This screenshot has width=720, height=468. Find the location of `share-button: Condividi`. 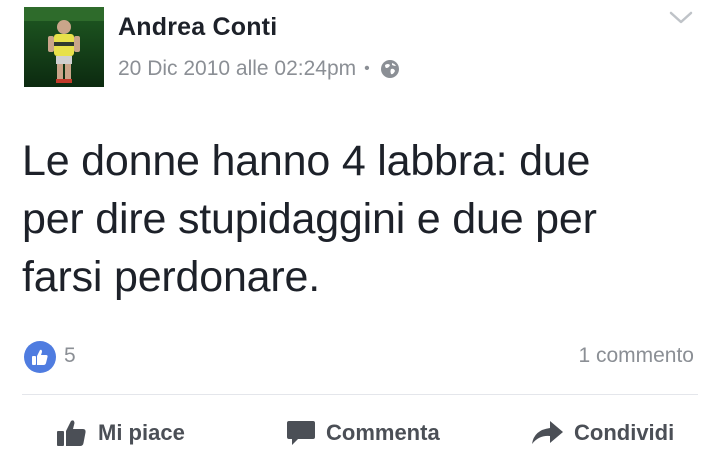

share-button: Condividi is located at coordinates (602, 433).